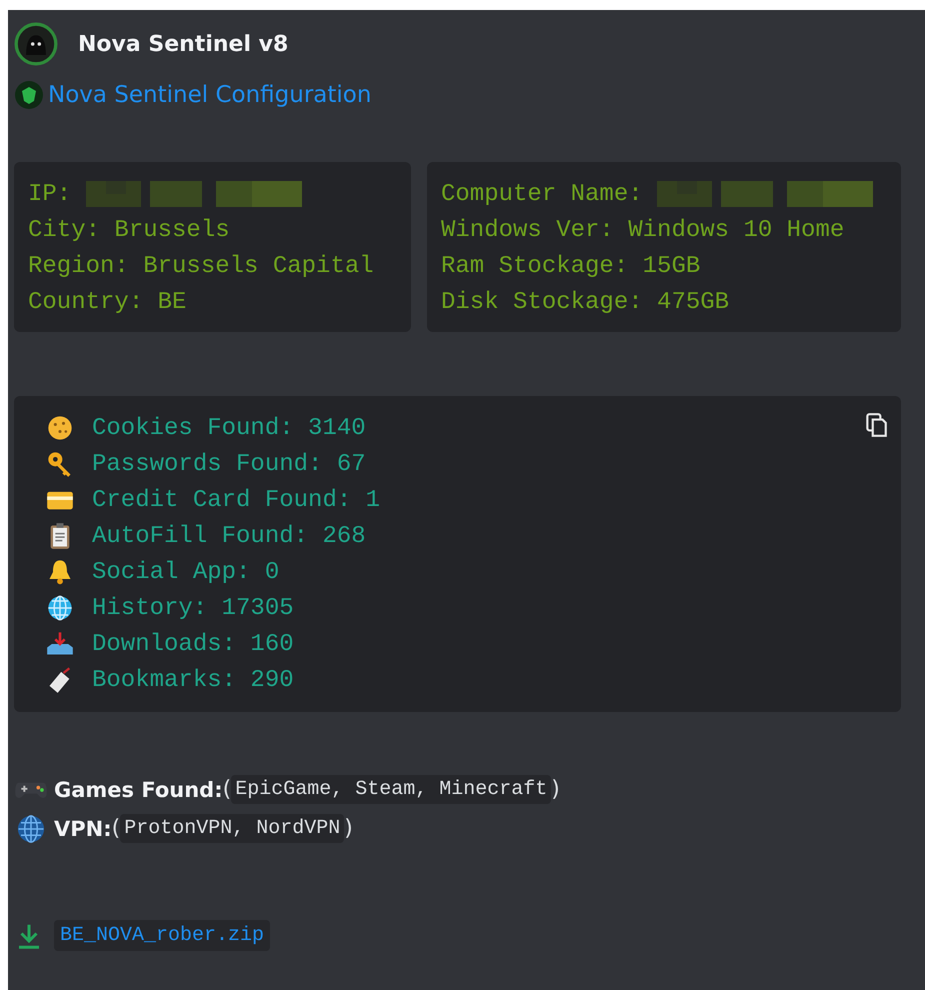 This screenshot has width=925, height=990. What do you see at coordinates (232, 828) in the screenshot?
I see `inline-code: ProtonVPN, NordVPN` at bounding box center [232, 828].